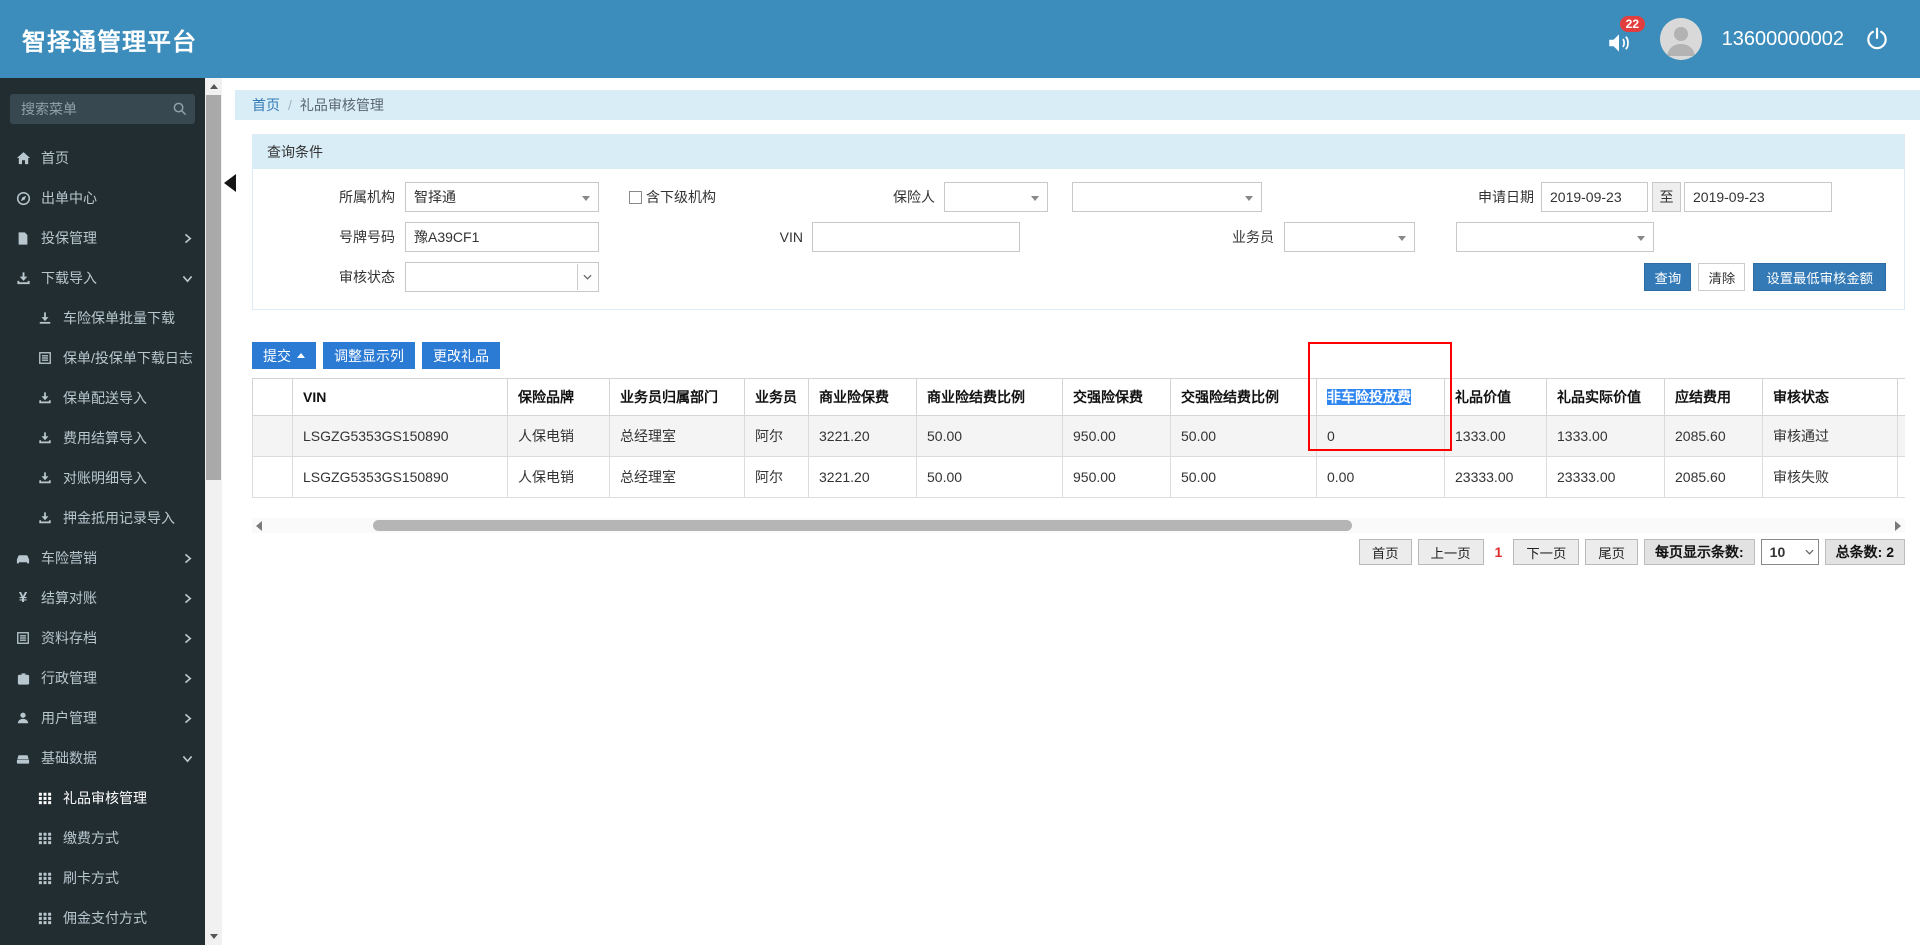 This screenshot has width=1920, height=945. I want to click on submit-button: 提交, so click(284, 355).